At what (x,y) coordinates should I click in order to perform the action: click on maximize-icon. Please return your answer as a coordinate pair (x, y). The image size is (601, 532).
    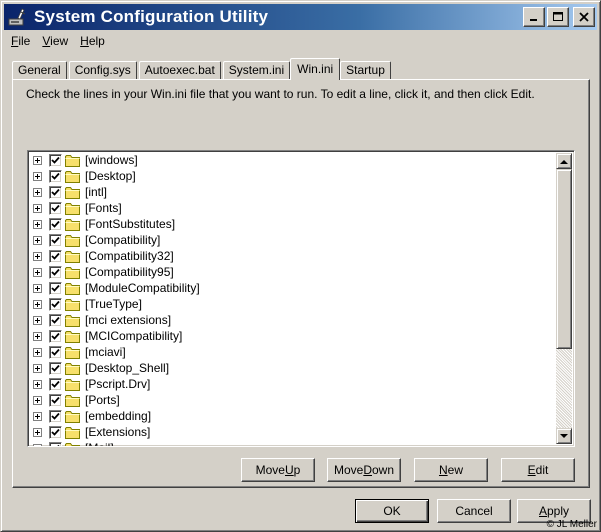
    Looking at the image, I should click on (558, 16).